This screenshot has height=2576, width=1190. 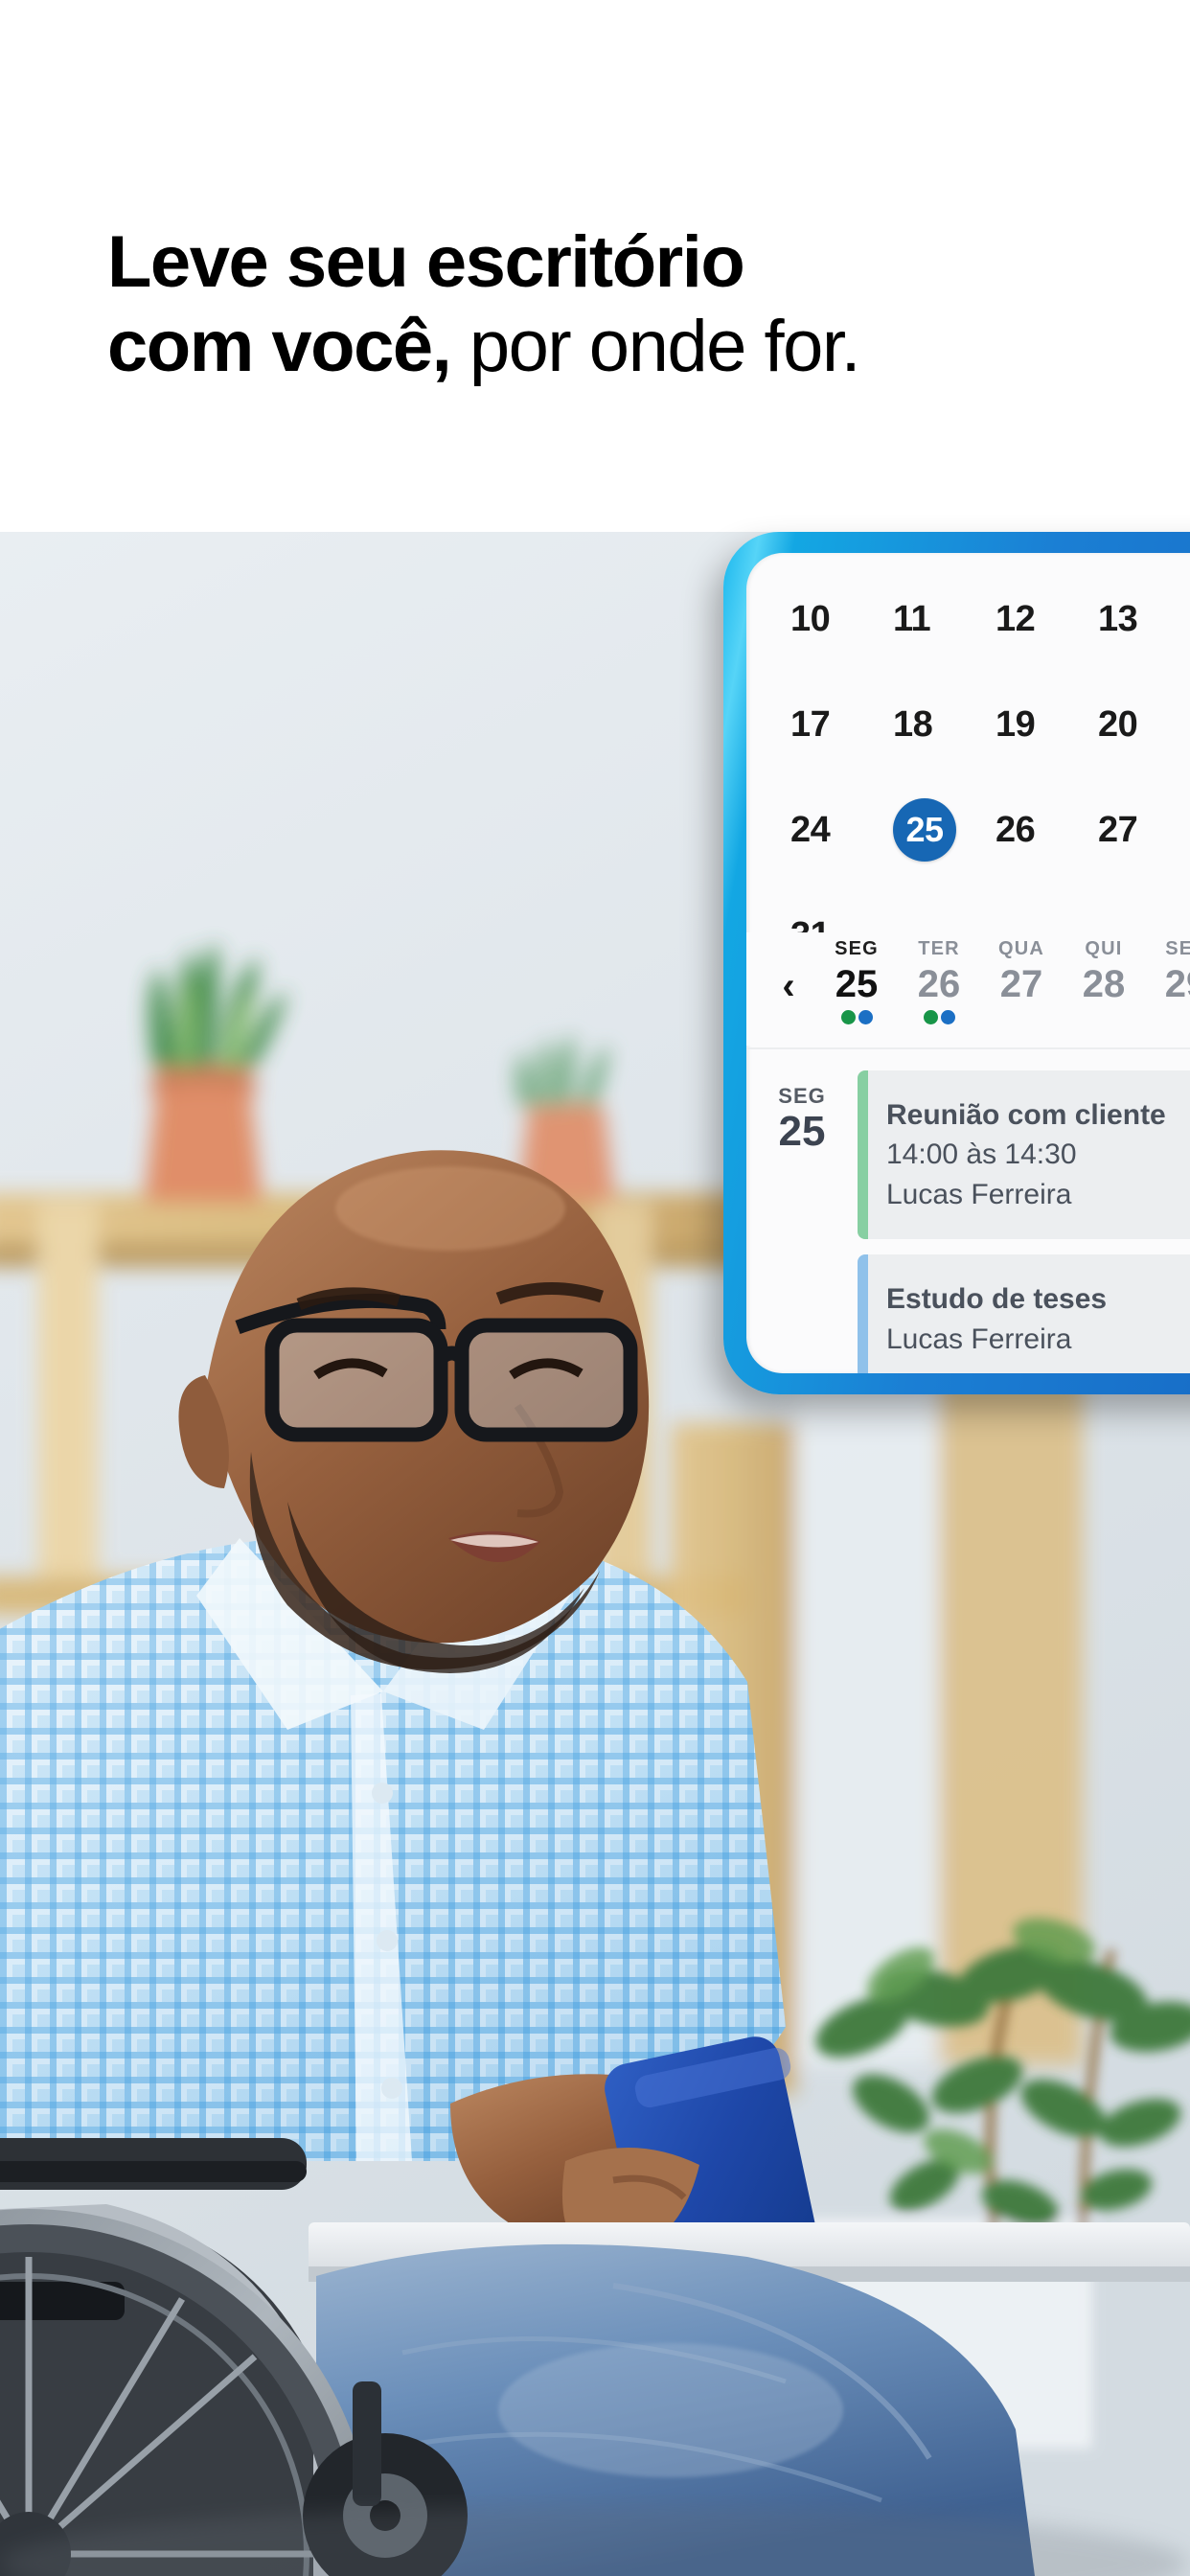 I want to click on agenda-date-dow: SEG, so click(x=802, y=1096).